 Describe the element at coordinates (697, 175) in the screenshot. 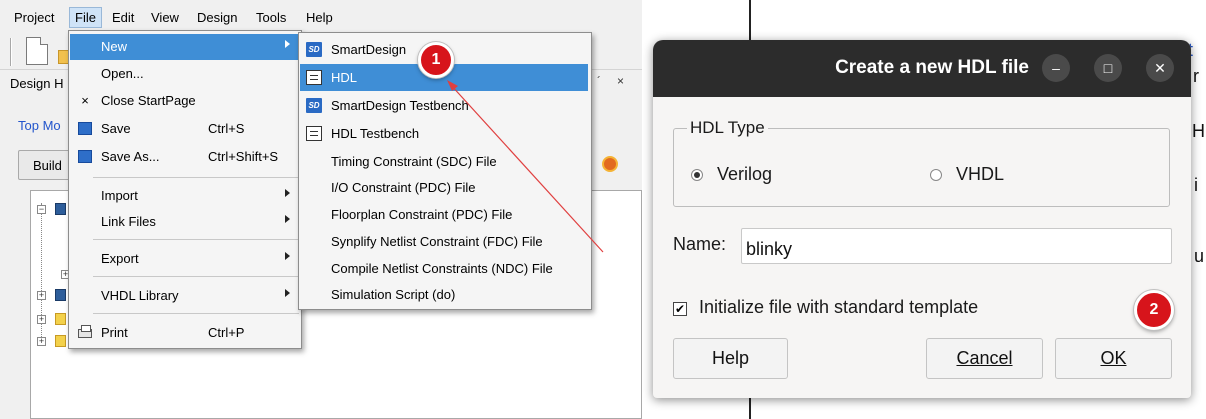

I see `verilog-radio` at that location.